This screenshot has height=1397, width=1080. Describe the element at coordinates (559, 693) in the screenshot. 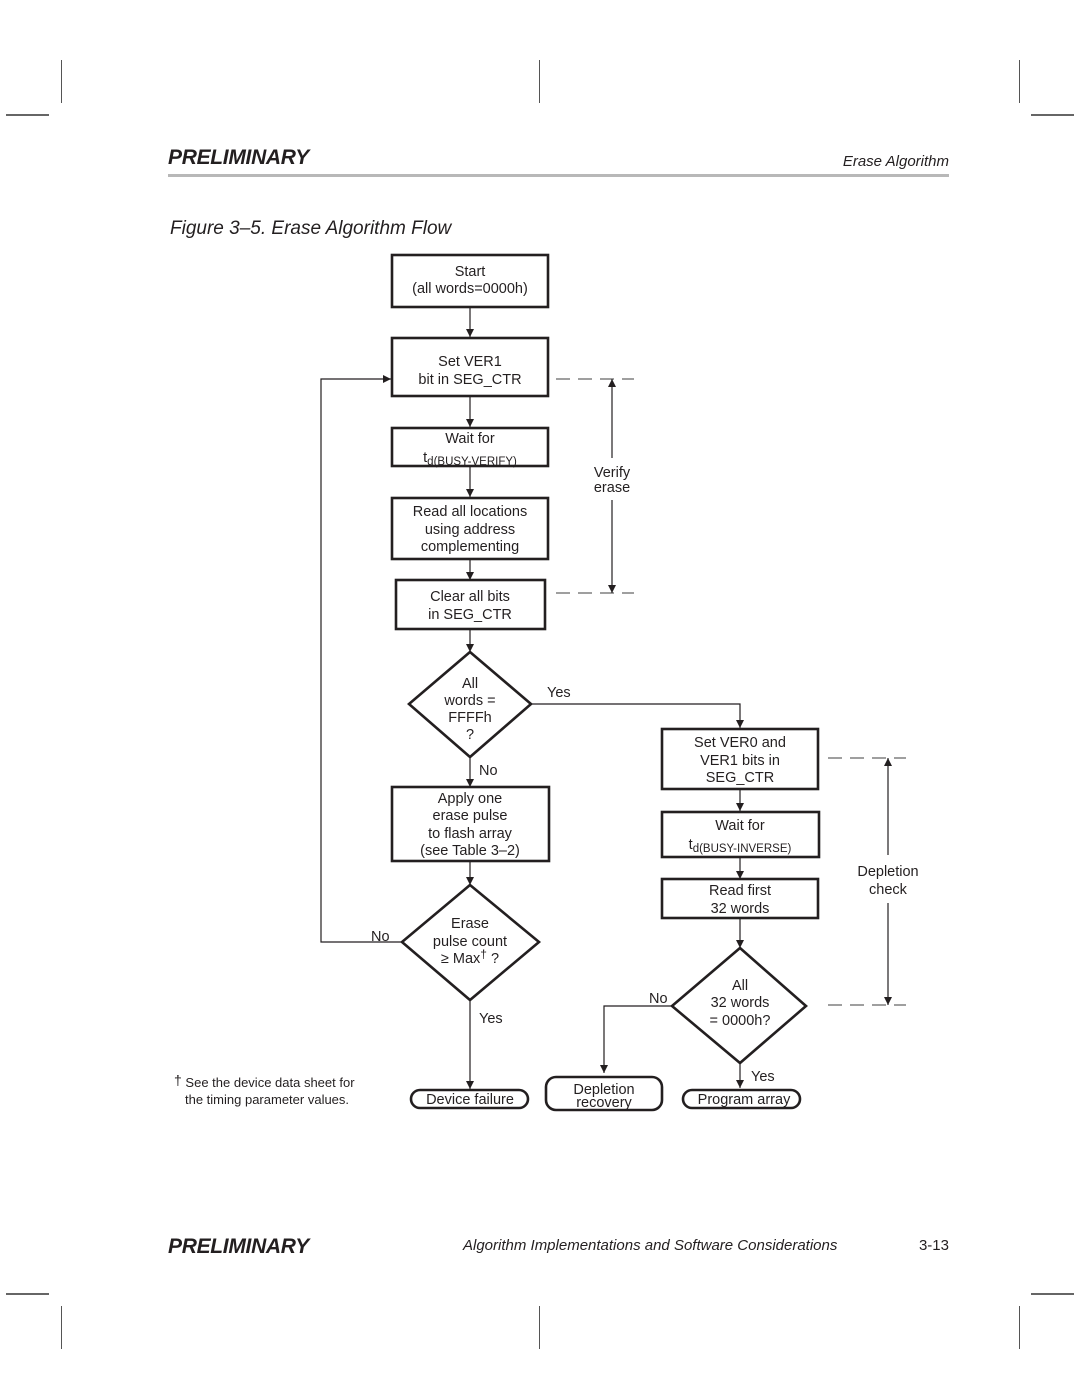

I see `label-yes-ffff: Yes` at that location.